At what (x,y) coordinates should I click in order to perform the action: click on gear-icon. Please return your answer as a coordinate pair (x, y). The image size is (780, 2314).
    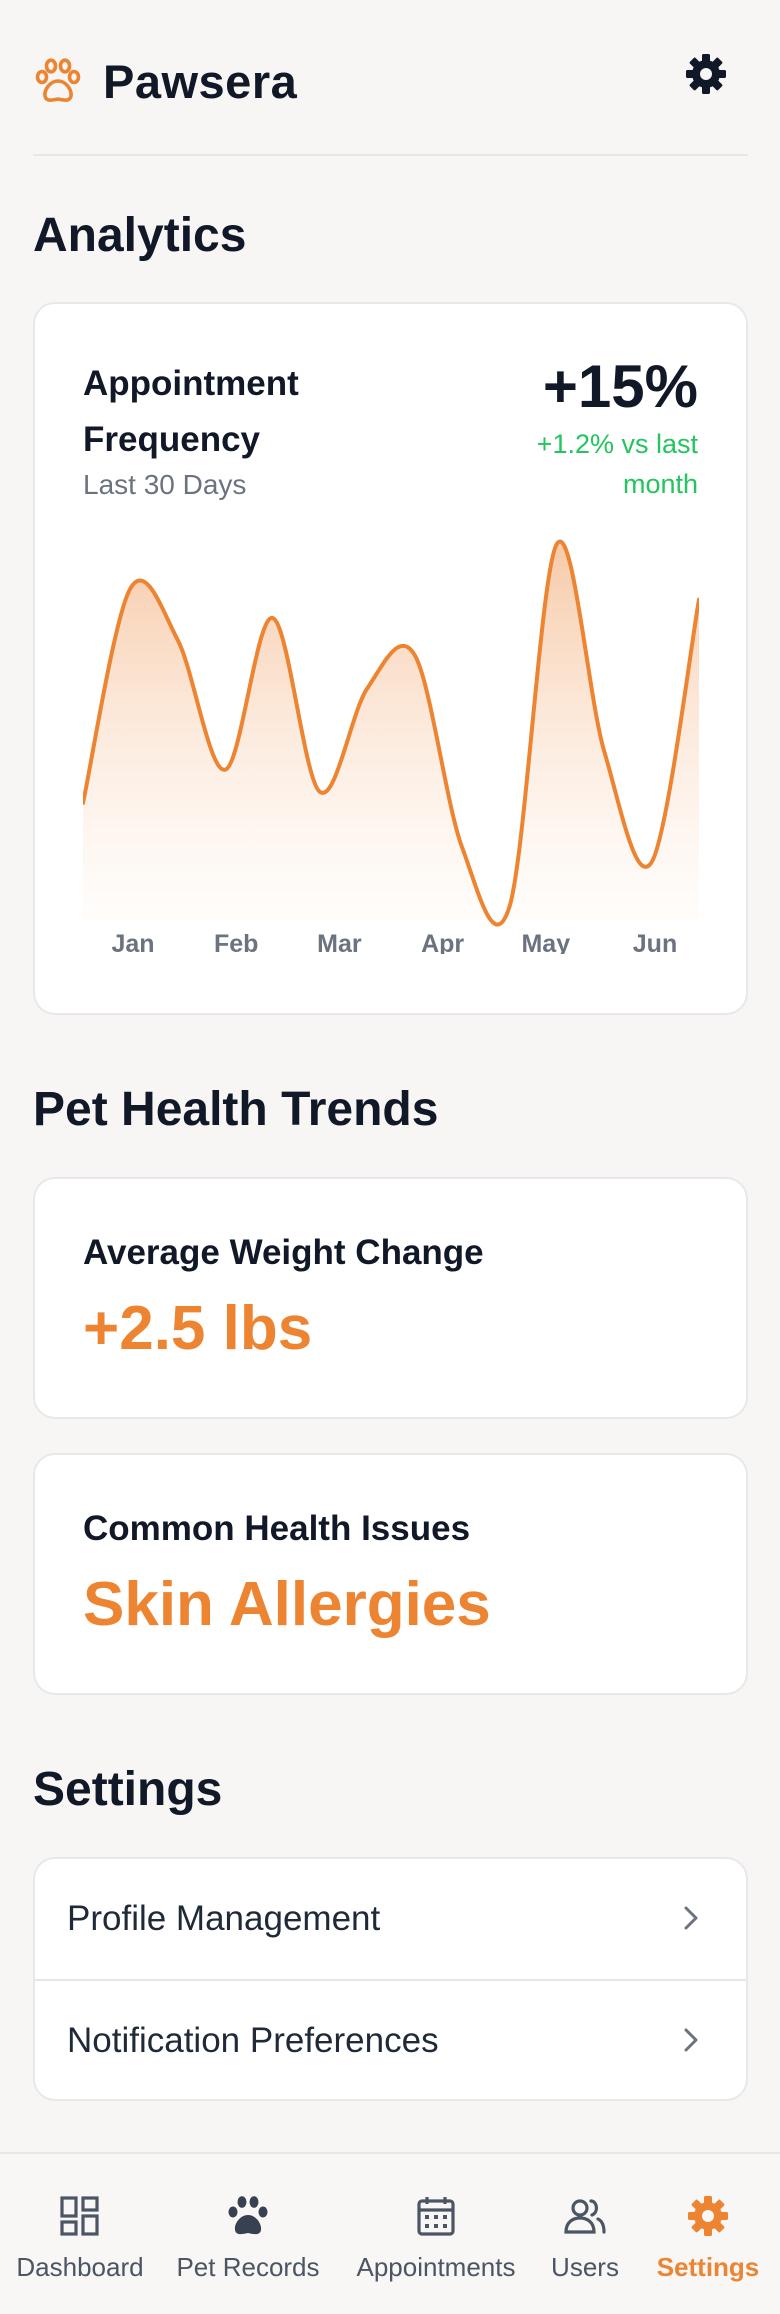
    Looking at the image, I should click on (708, 2216).